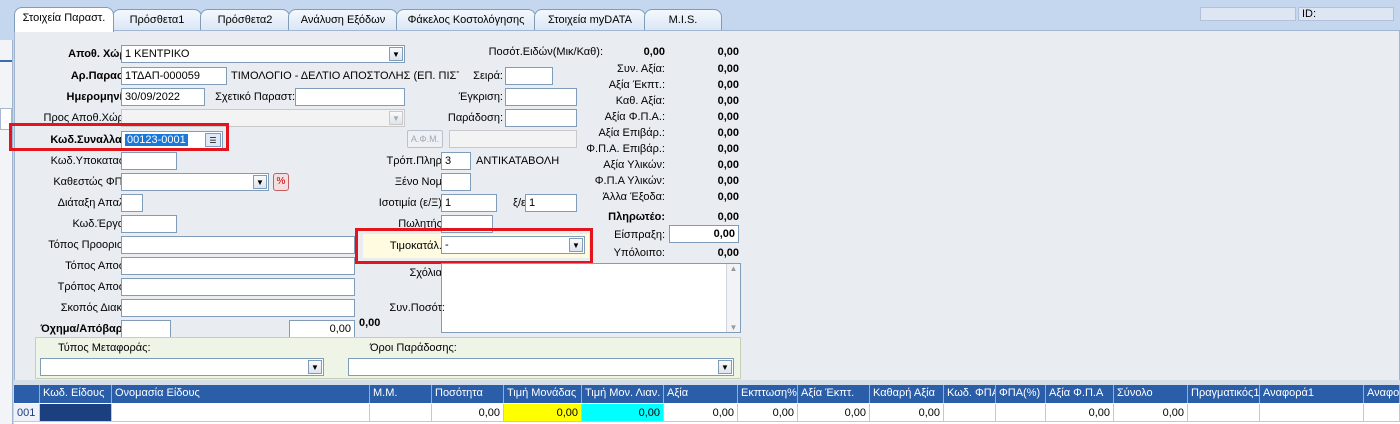  What do you see at coordinates (238, 245) in the screenshot?
I see `topos-pro-input` at bounding box center [238, 245].